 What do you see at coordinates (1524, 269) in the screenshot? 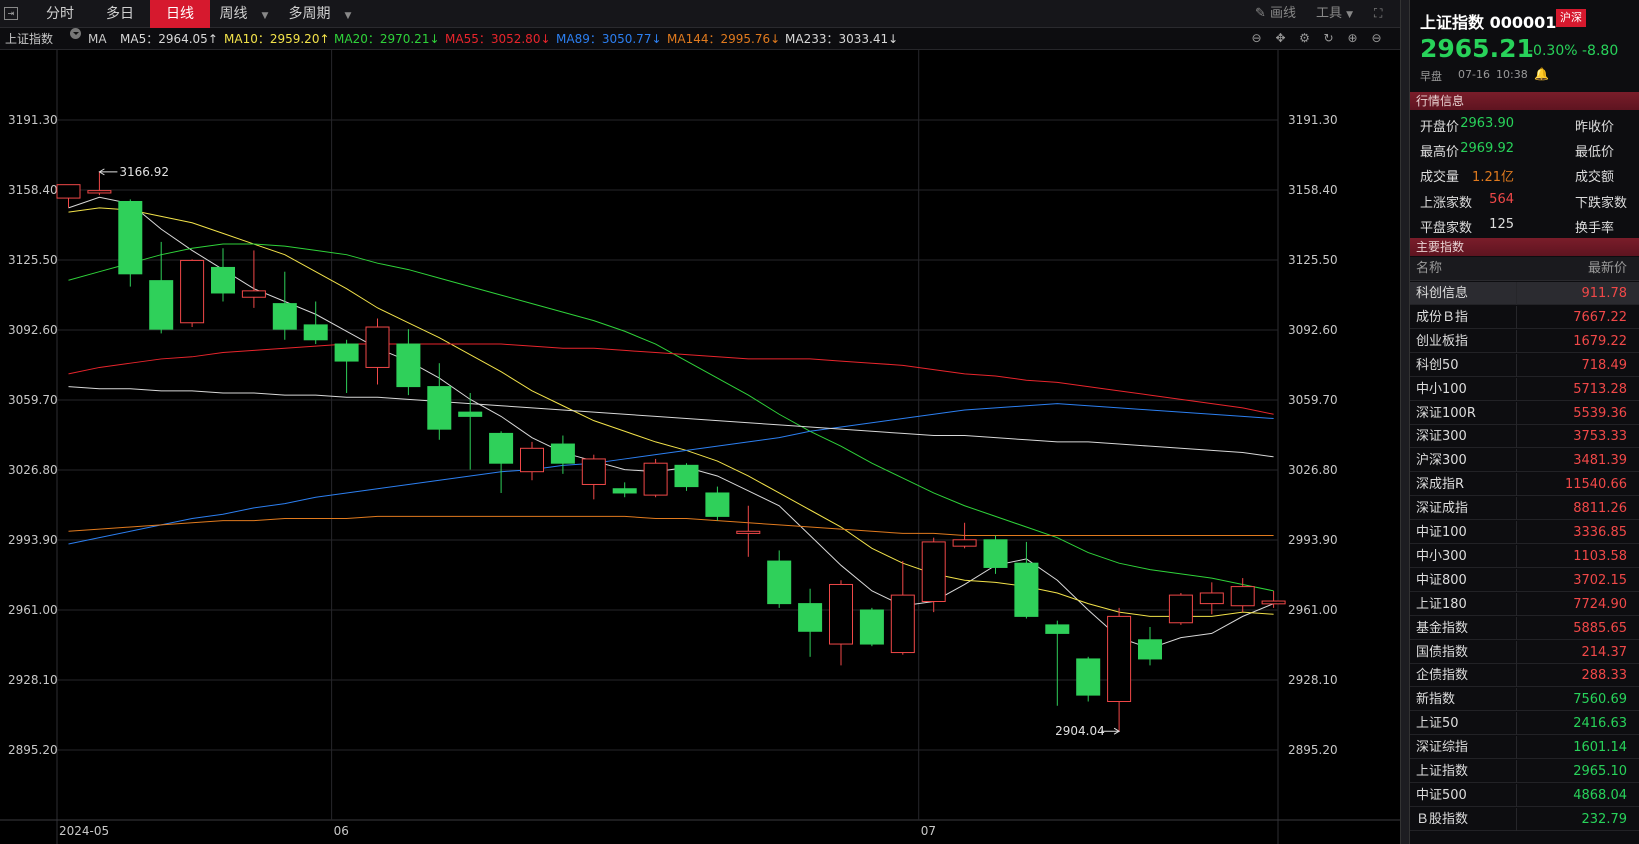
I see `index-table-header: 名称 最新价` at bounding box center [1524, 269].